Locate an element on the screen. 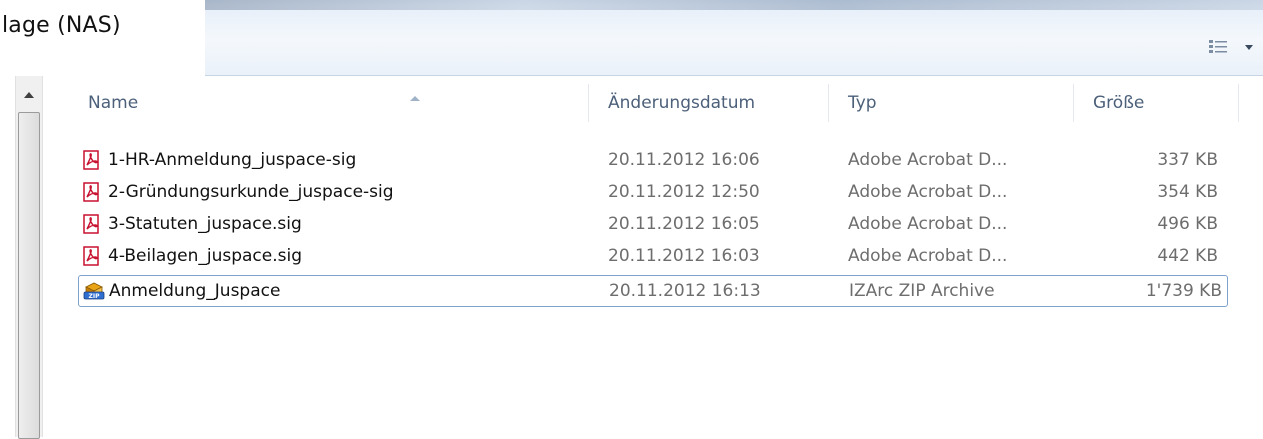 The width and height of the screenshot is (1263, 439). column-header-row: Name Änderungsdatum Typ Größe is located at coordinates (670, 103).